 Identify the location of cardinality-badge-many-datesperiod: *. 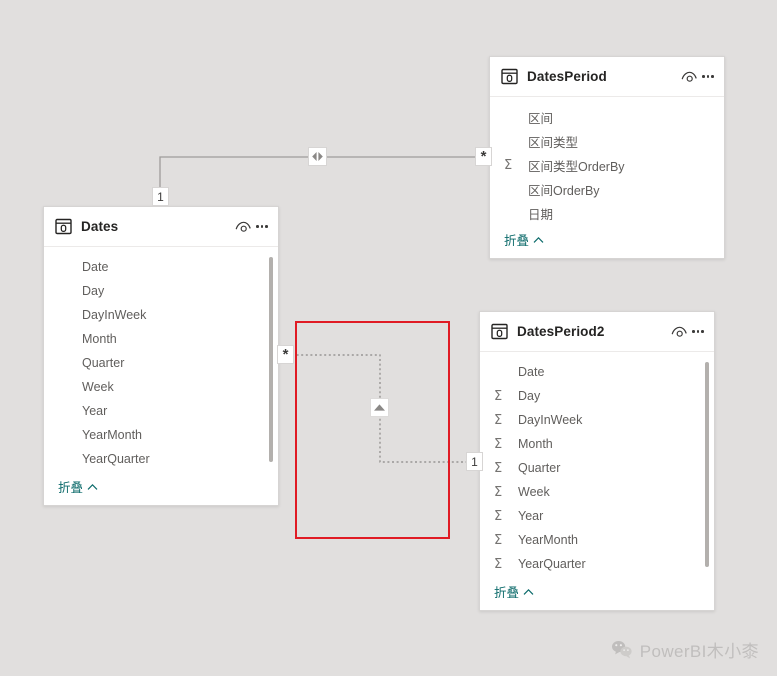
(483, 156).